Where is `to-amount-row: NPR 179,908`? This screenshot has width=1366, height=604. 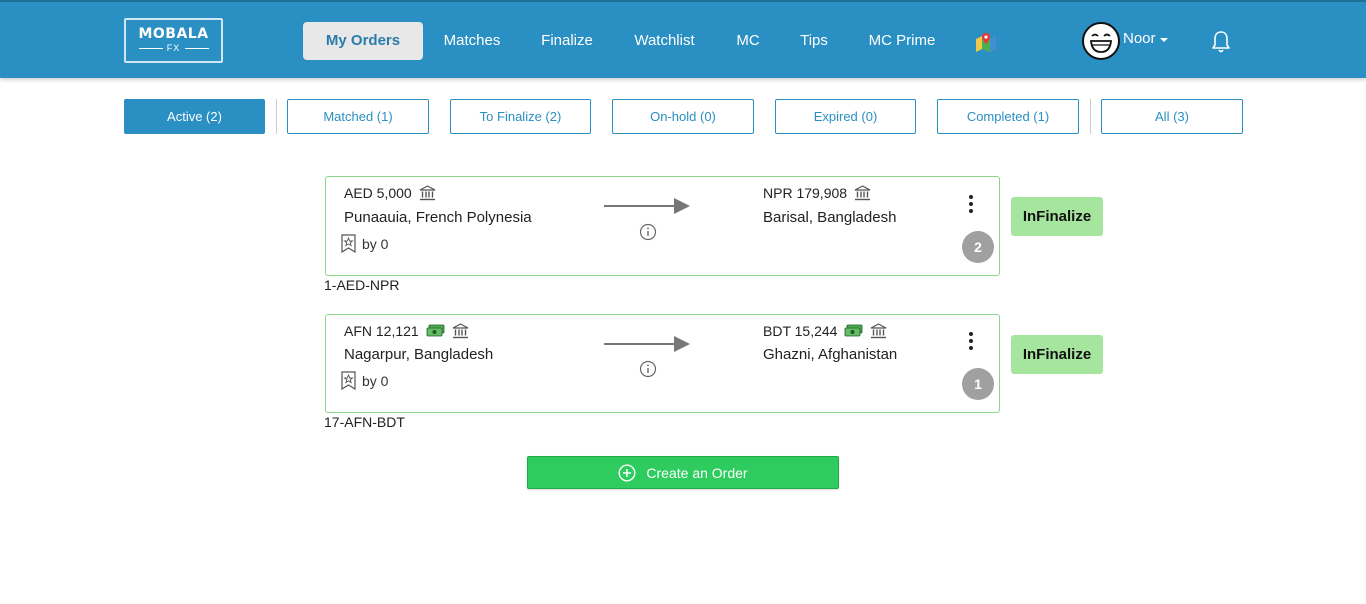 to-amount-row: NPR 179,908 is located at coordinates (817, 193).